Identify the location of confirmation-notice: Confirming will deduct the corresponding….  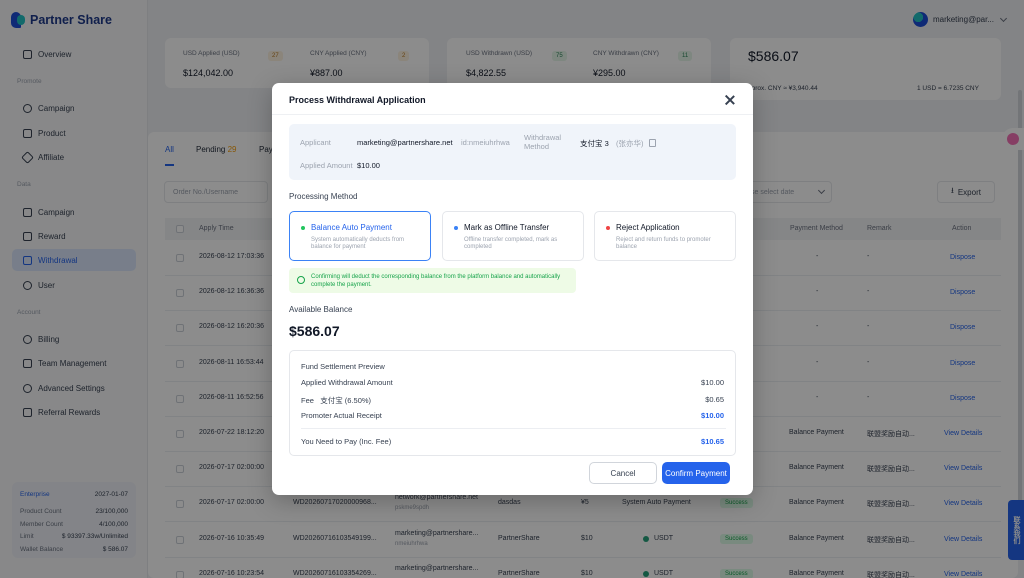
(432, 280).